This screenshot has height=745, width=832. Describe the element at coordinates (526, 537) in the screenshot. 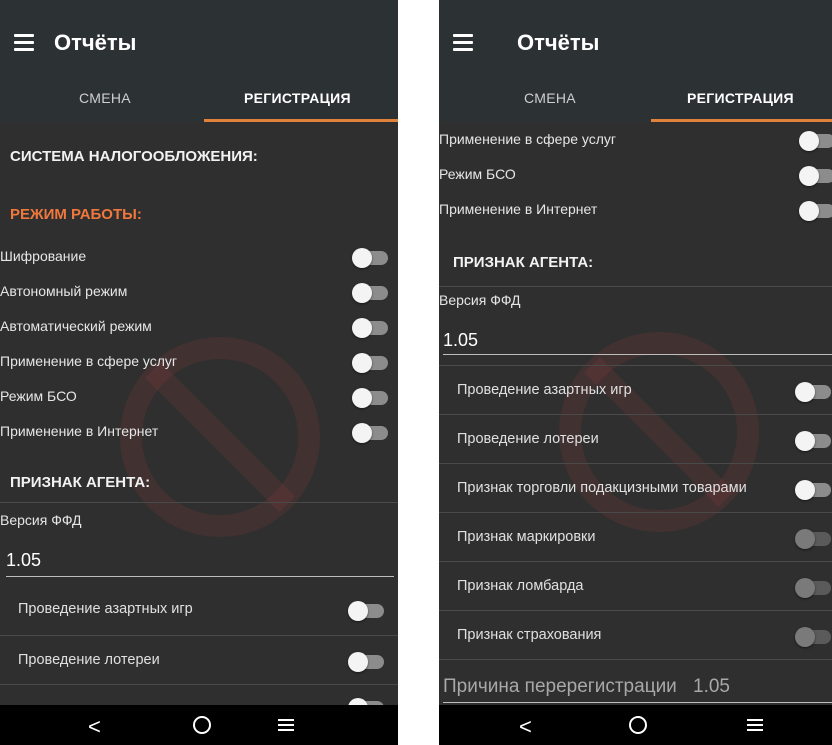

I see `card-label: Признак маркировки` at that location.